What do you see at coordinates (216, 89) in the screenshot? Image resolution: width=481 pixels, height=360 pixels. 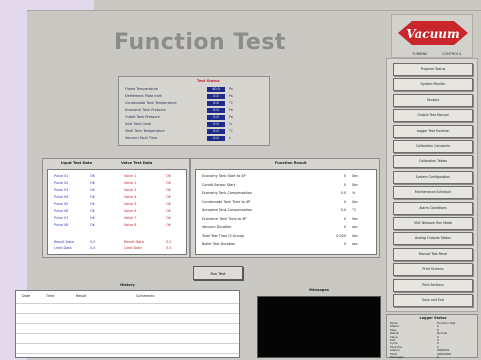 I see `status-value: 40.0` at bounding box center [216, 89].